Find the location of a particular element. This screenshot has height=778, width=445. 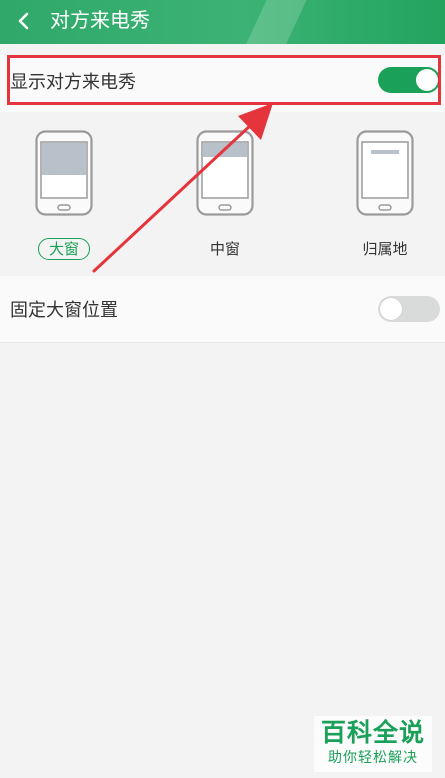

option-location: 归属地 is located at coordinates (385, 193).